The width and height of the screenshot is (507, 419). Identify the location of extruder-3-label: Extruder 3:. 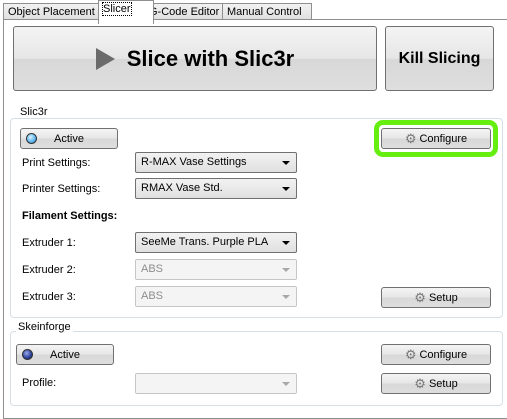
(49, 297).